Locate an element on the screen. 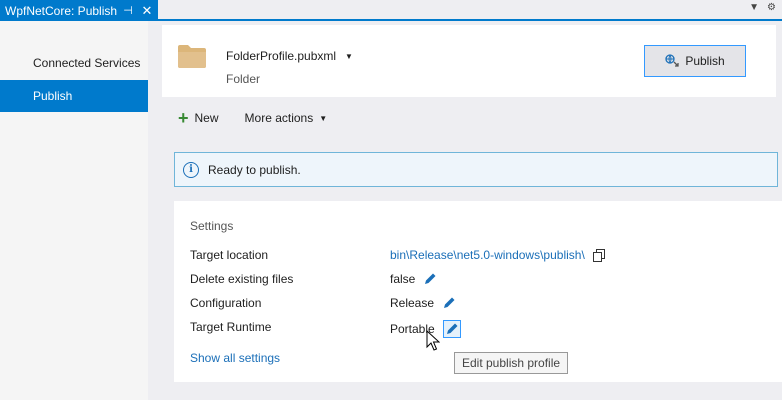 This screenshot has width=782, height=400. mouse-cursor-icon is located at coordinates (433, 340).